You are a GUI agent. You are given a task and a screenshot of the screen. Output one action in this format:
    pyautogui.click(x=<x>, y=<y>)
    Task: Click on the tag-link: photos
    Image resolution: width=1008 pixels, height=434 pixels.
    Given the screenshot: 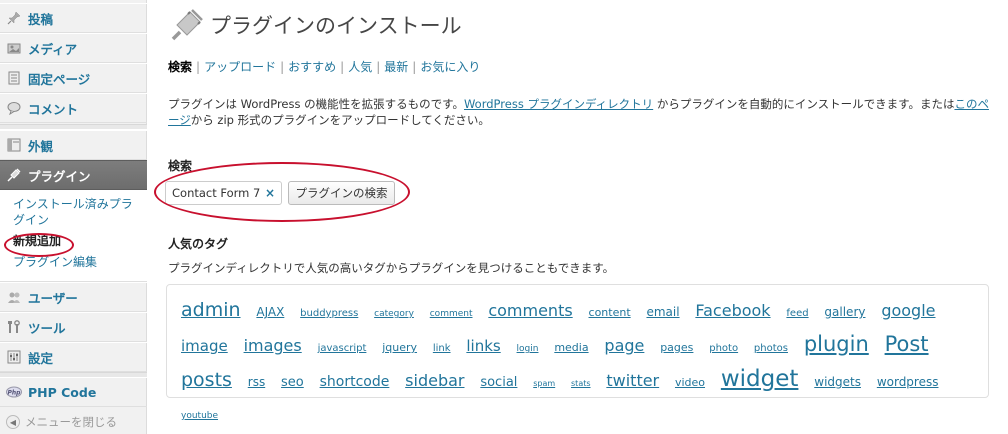 What is the action you would take?
    pyautogui.click(x=771, y=348)
    